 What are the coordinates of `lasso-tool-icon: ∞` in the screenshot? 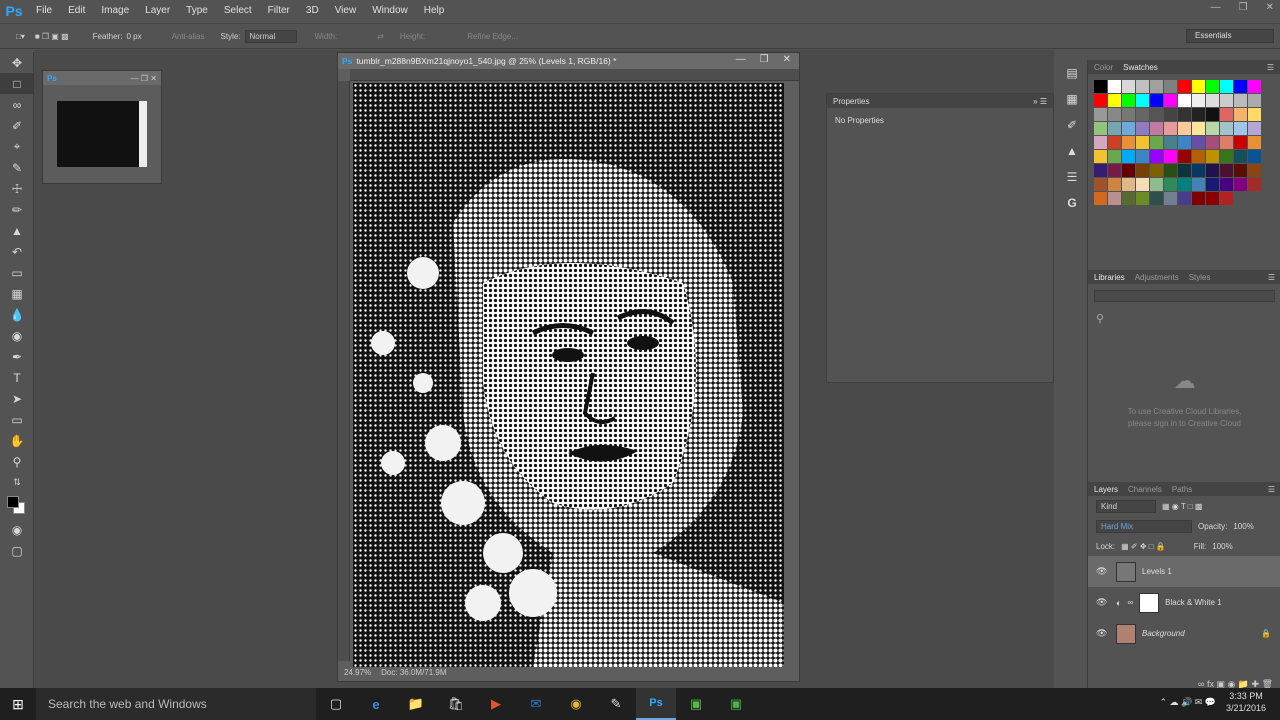 It's located at (17, 104).